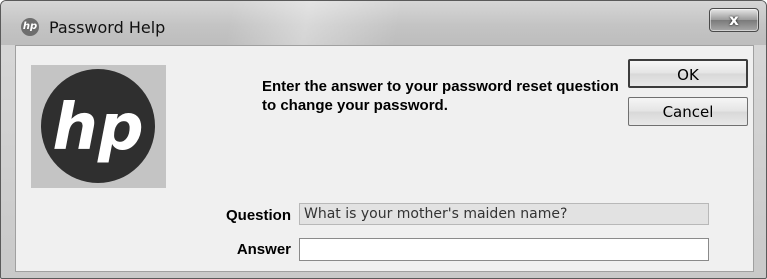  Describe the element at coordinates (258, 215) in the screenshot. I see `question-label: Question` at that location.